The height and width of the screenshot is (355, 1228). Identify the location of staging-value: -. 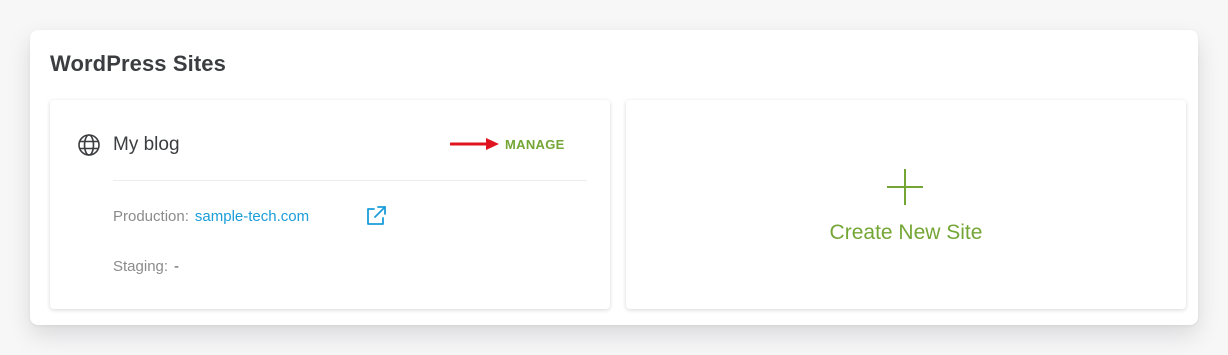
(177, 266).